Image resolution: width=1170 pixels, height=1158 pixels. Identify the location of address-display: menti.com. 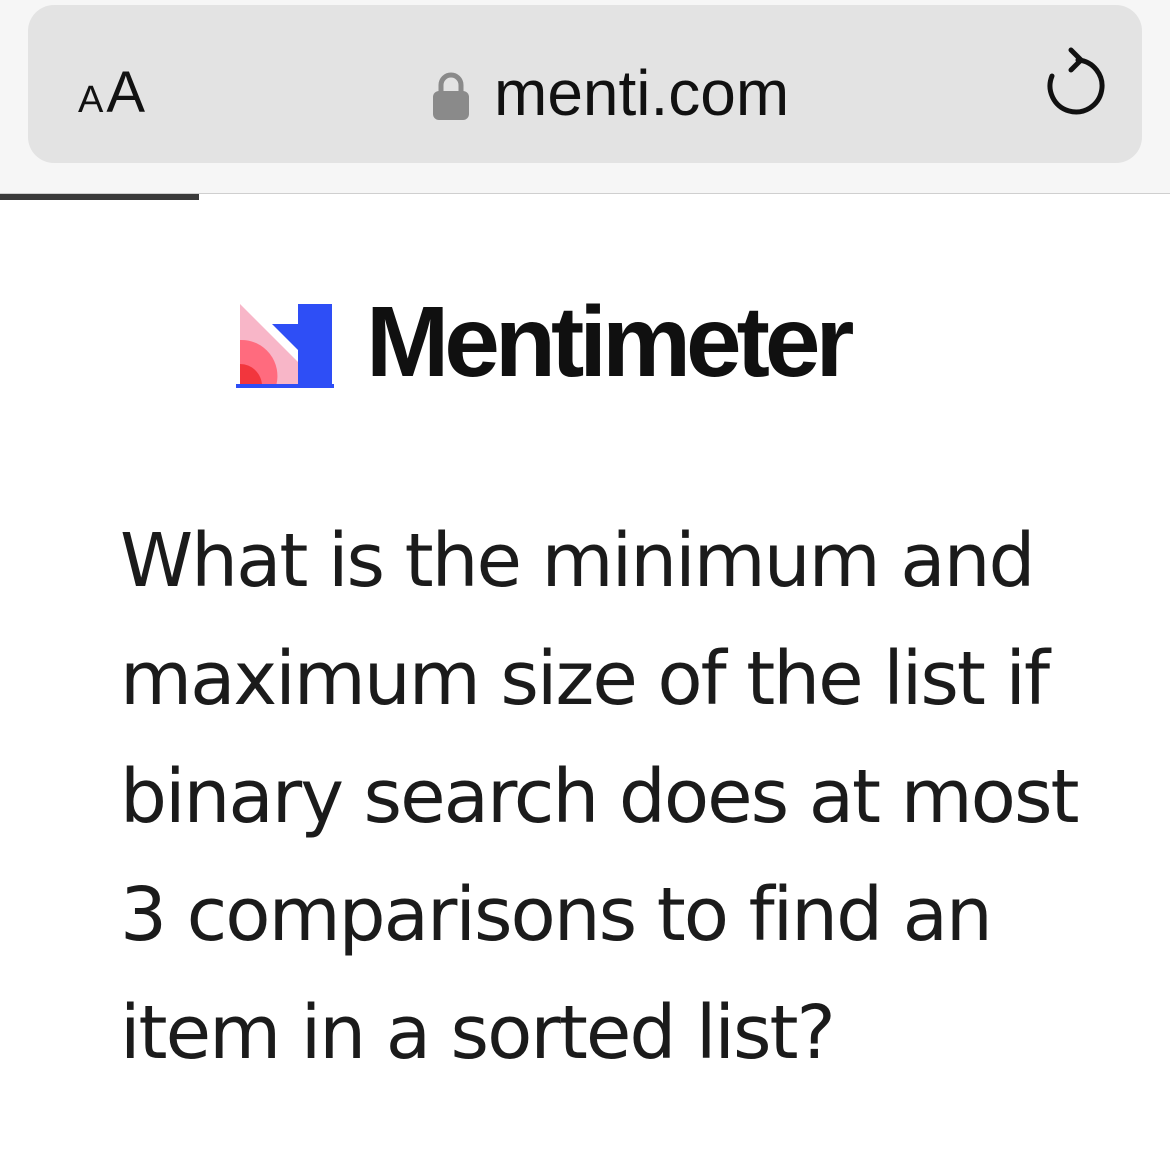
(610, 93).